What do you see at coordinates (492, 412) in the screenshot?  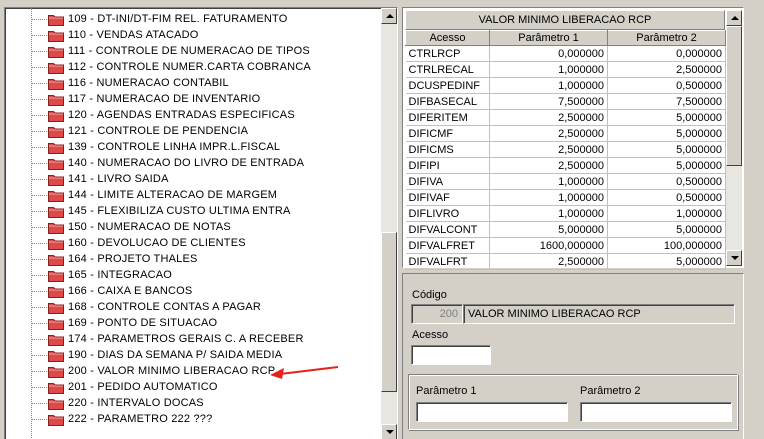 I see `parametro-1-input` at bounding box center [492, 412].